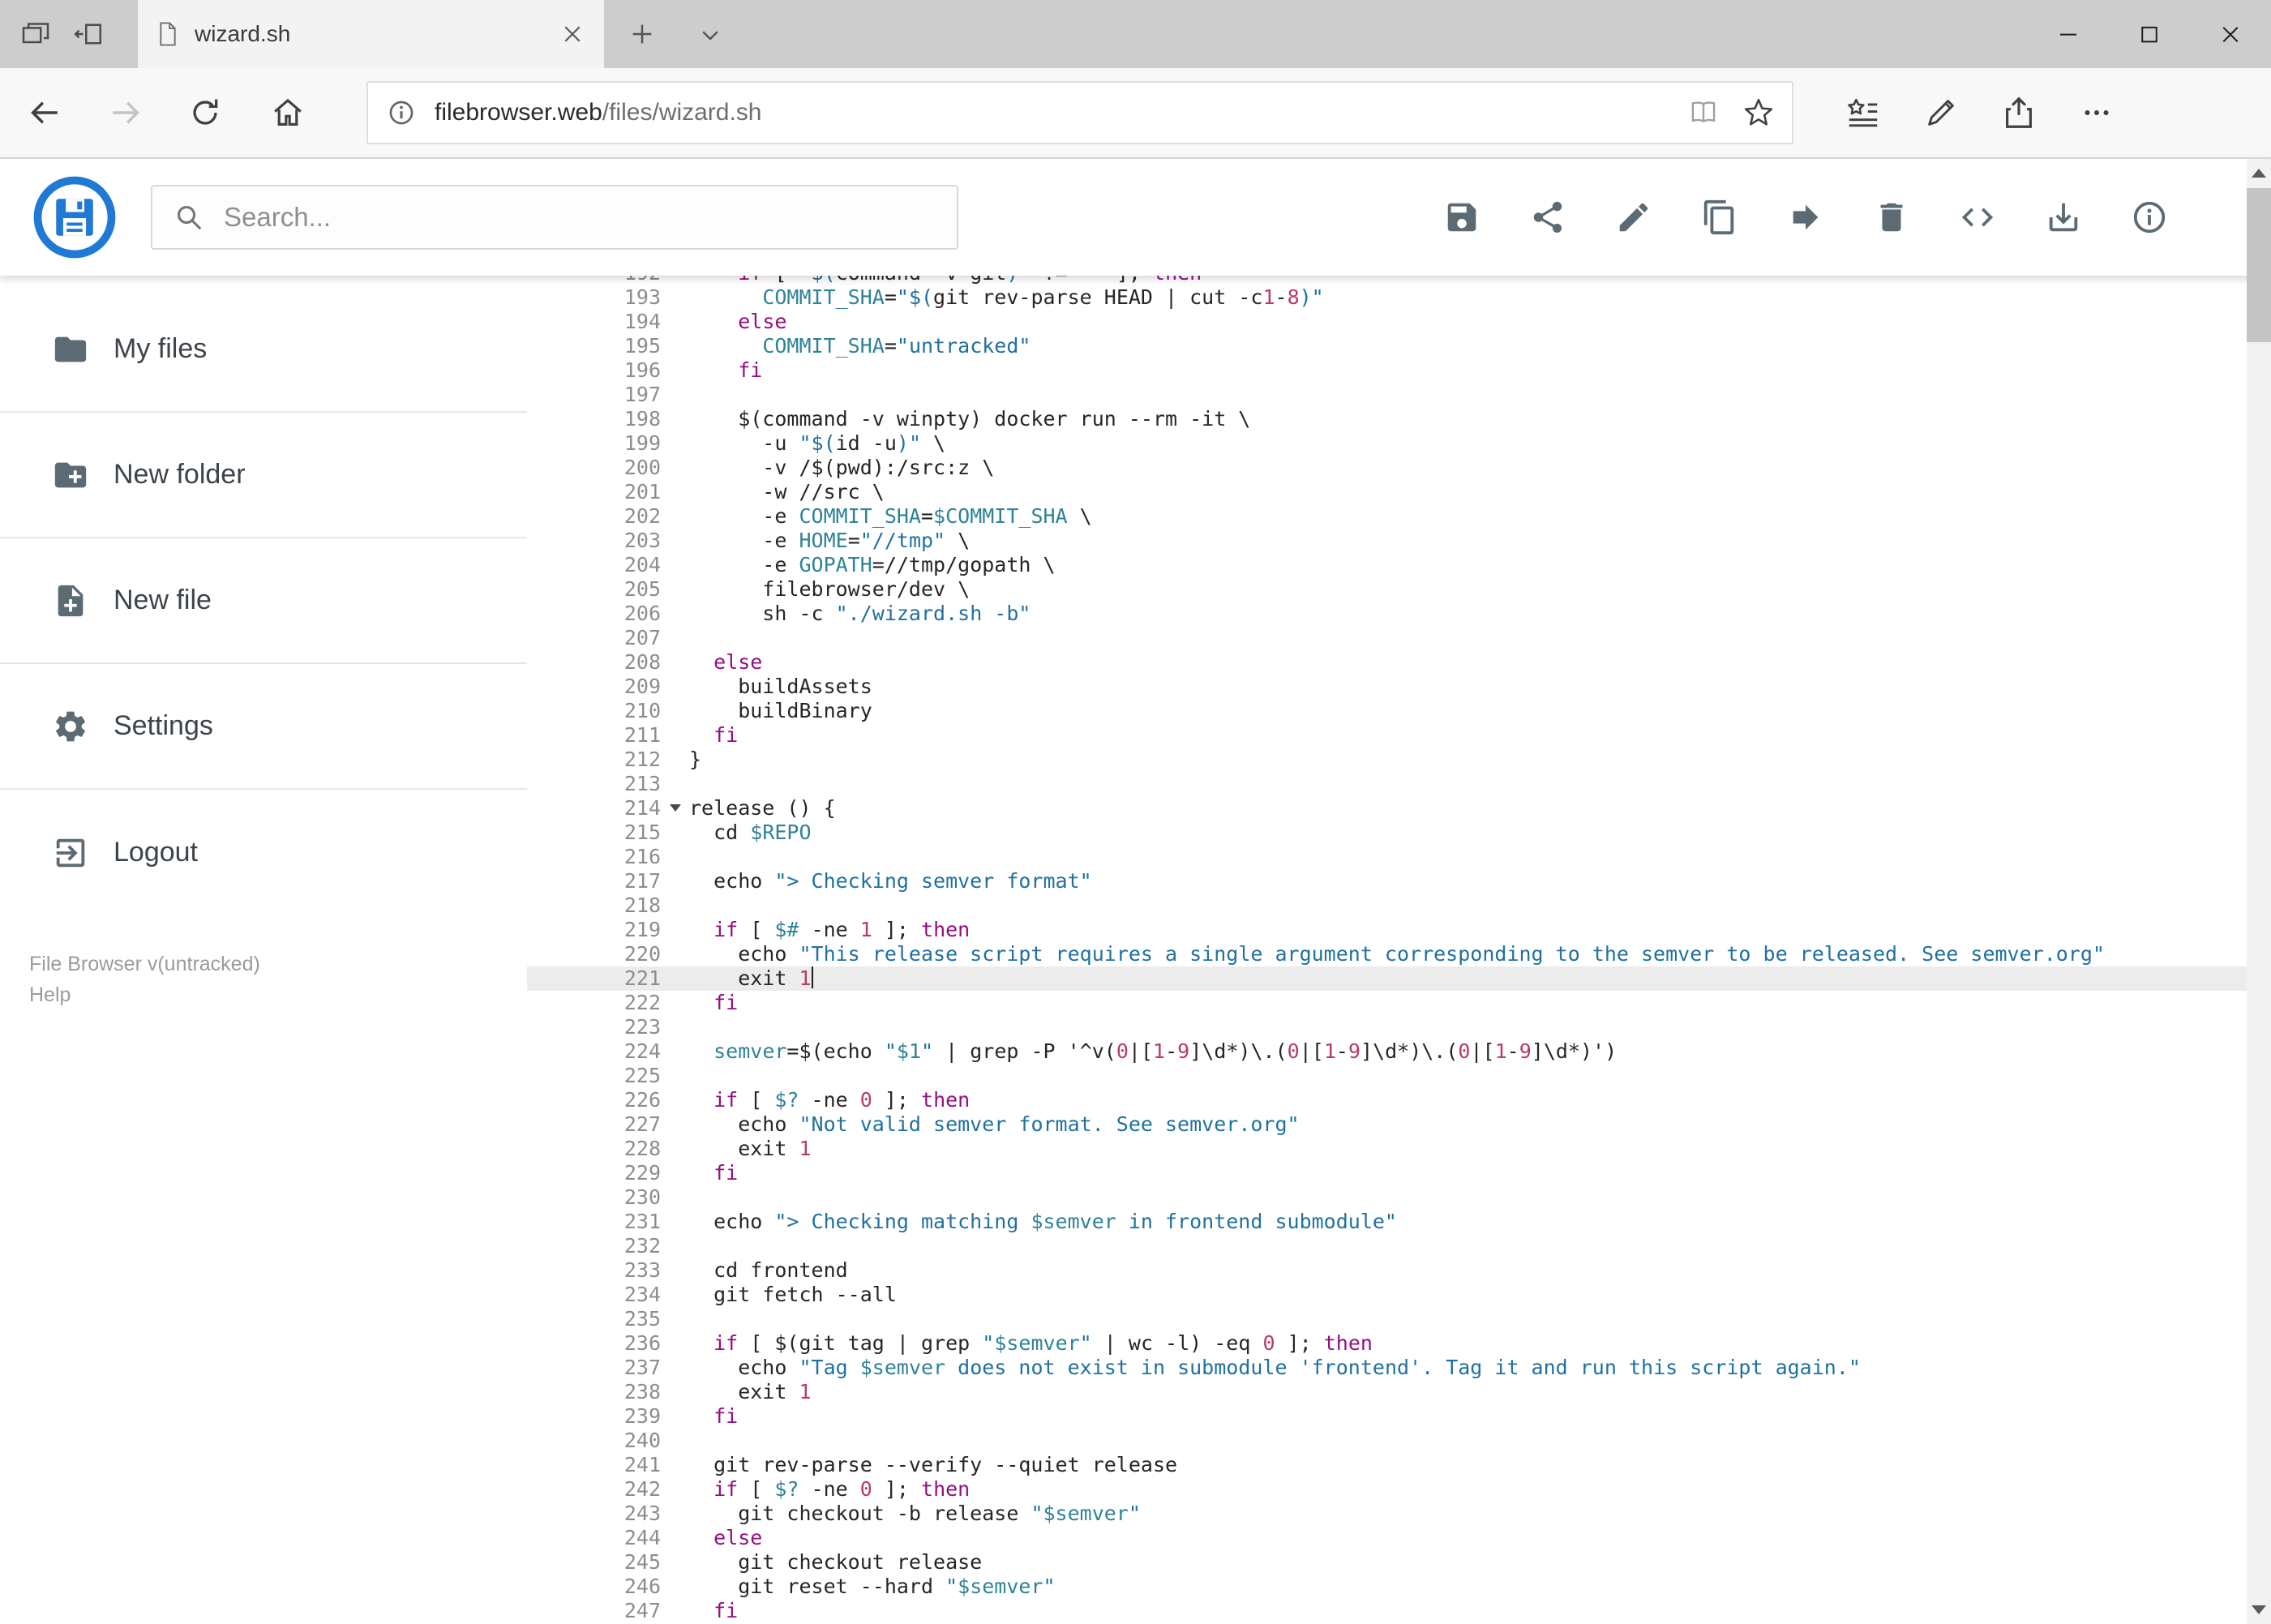 The image size is (2271, 1624). I want to click on code-line-228: 228 exit 1, so click(1387, 1149).